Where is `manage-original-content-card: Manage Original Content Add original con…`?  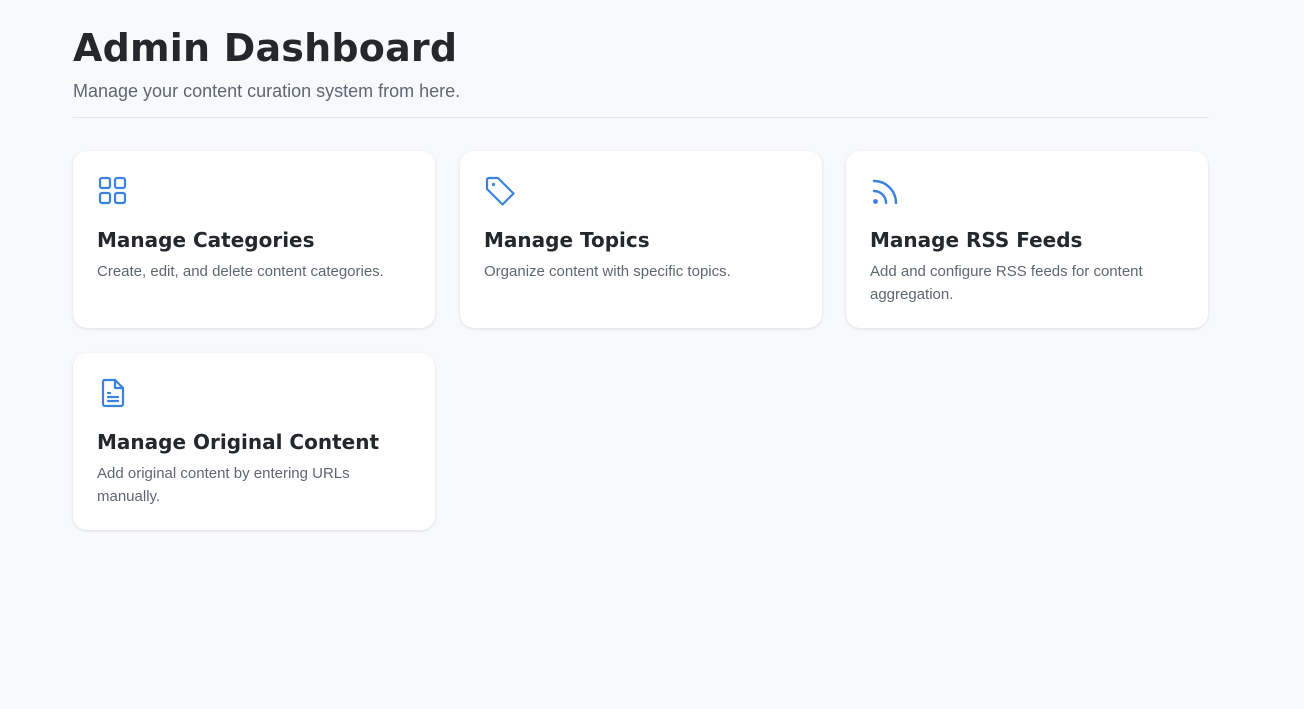 manage-original-content-card: Manage Original Content Add original con… is located at coordinates (254, 441).